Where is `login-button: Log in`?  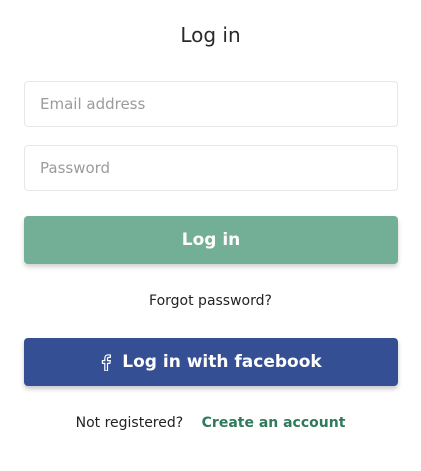 login-button: Log in is located at coordinates (211, 240).